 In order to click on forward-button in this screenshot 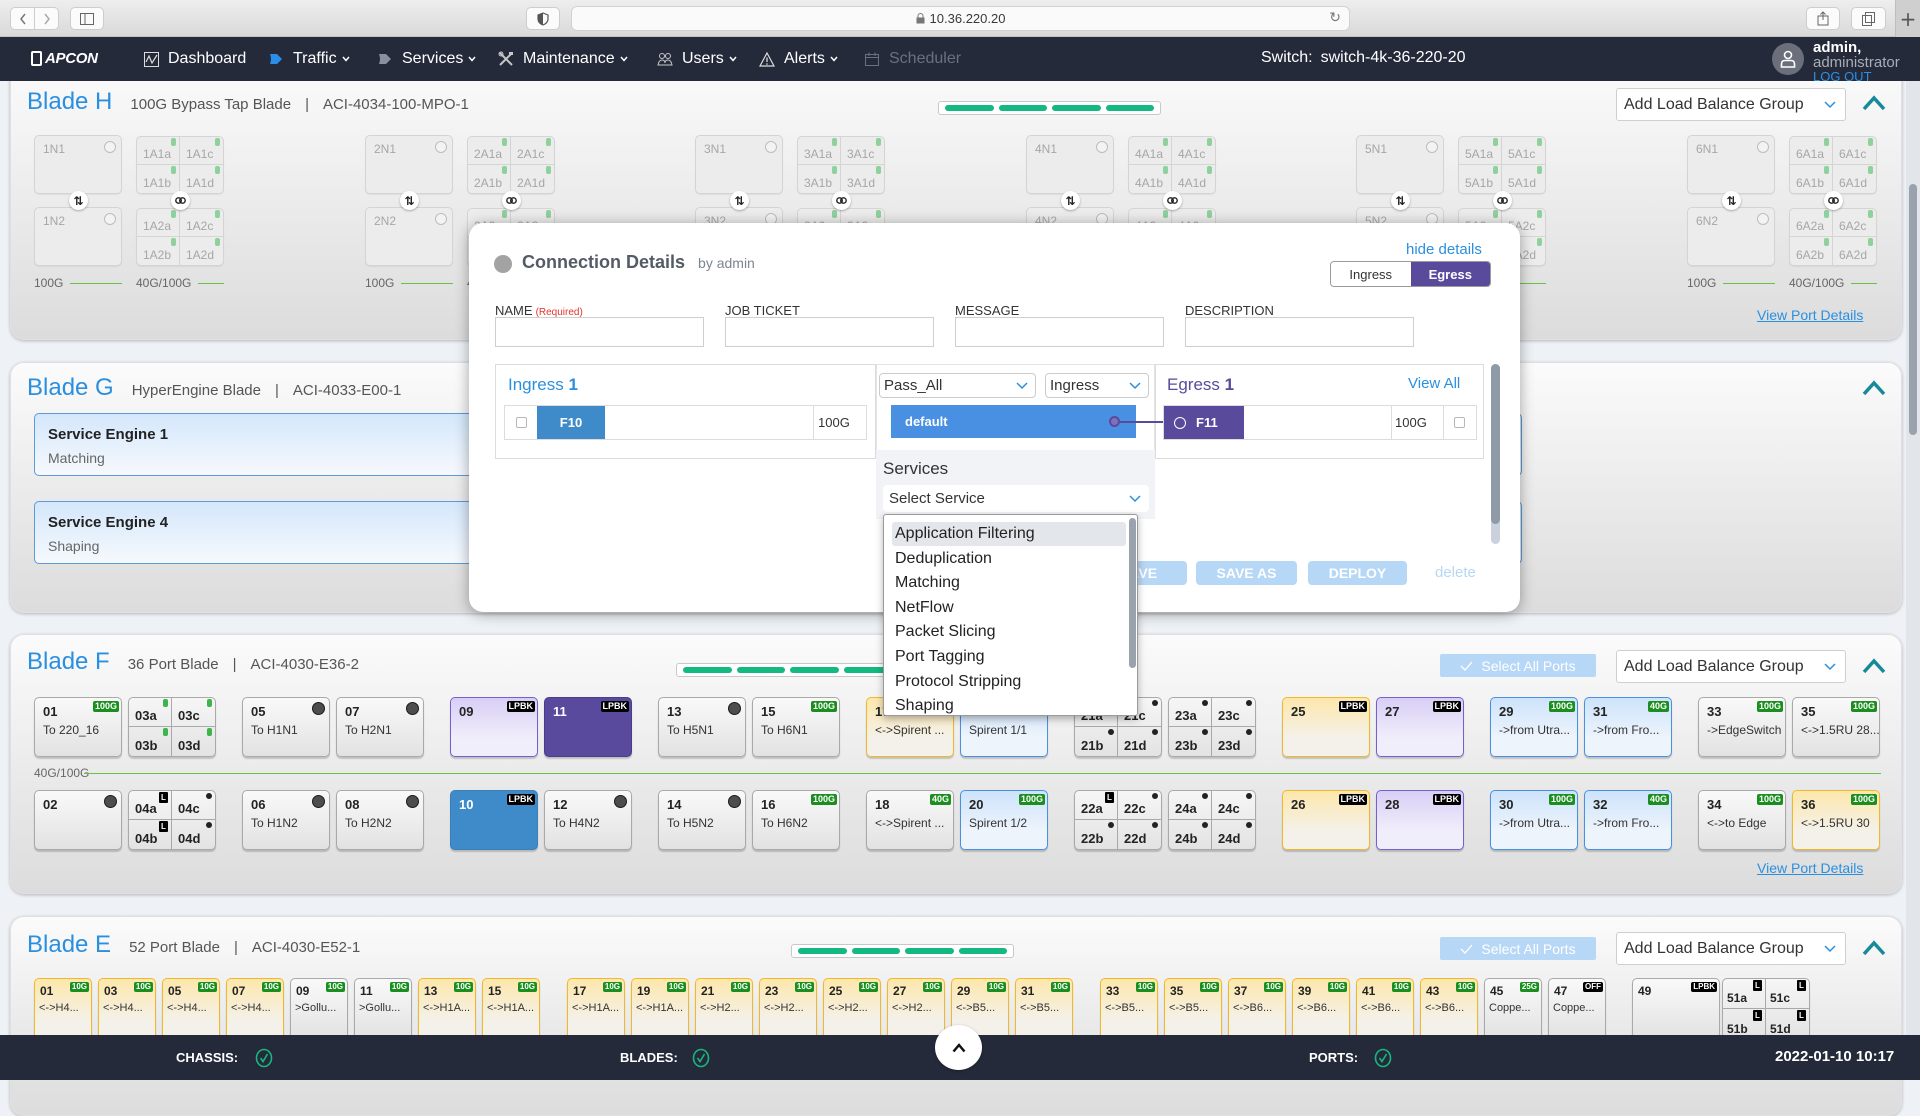, I will do `click(46, 18)`.